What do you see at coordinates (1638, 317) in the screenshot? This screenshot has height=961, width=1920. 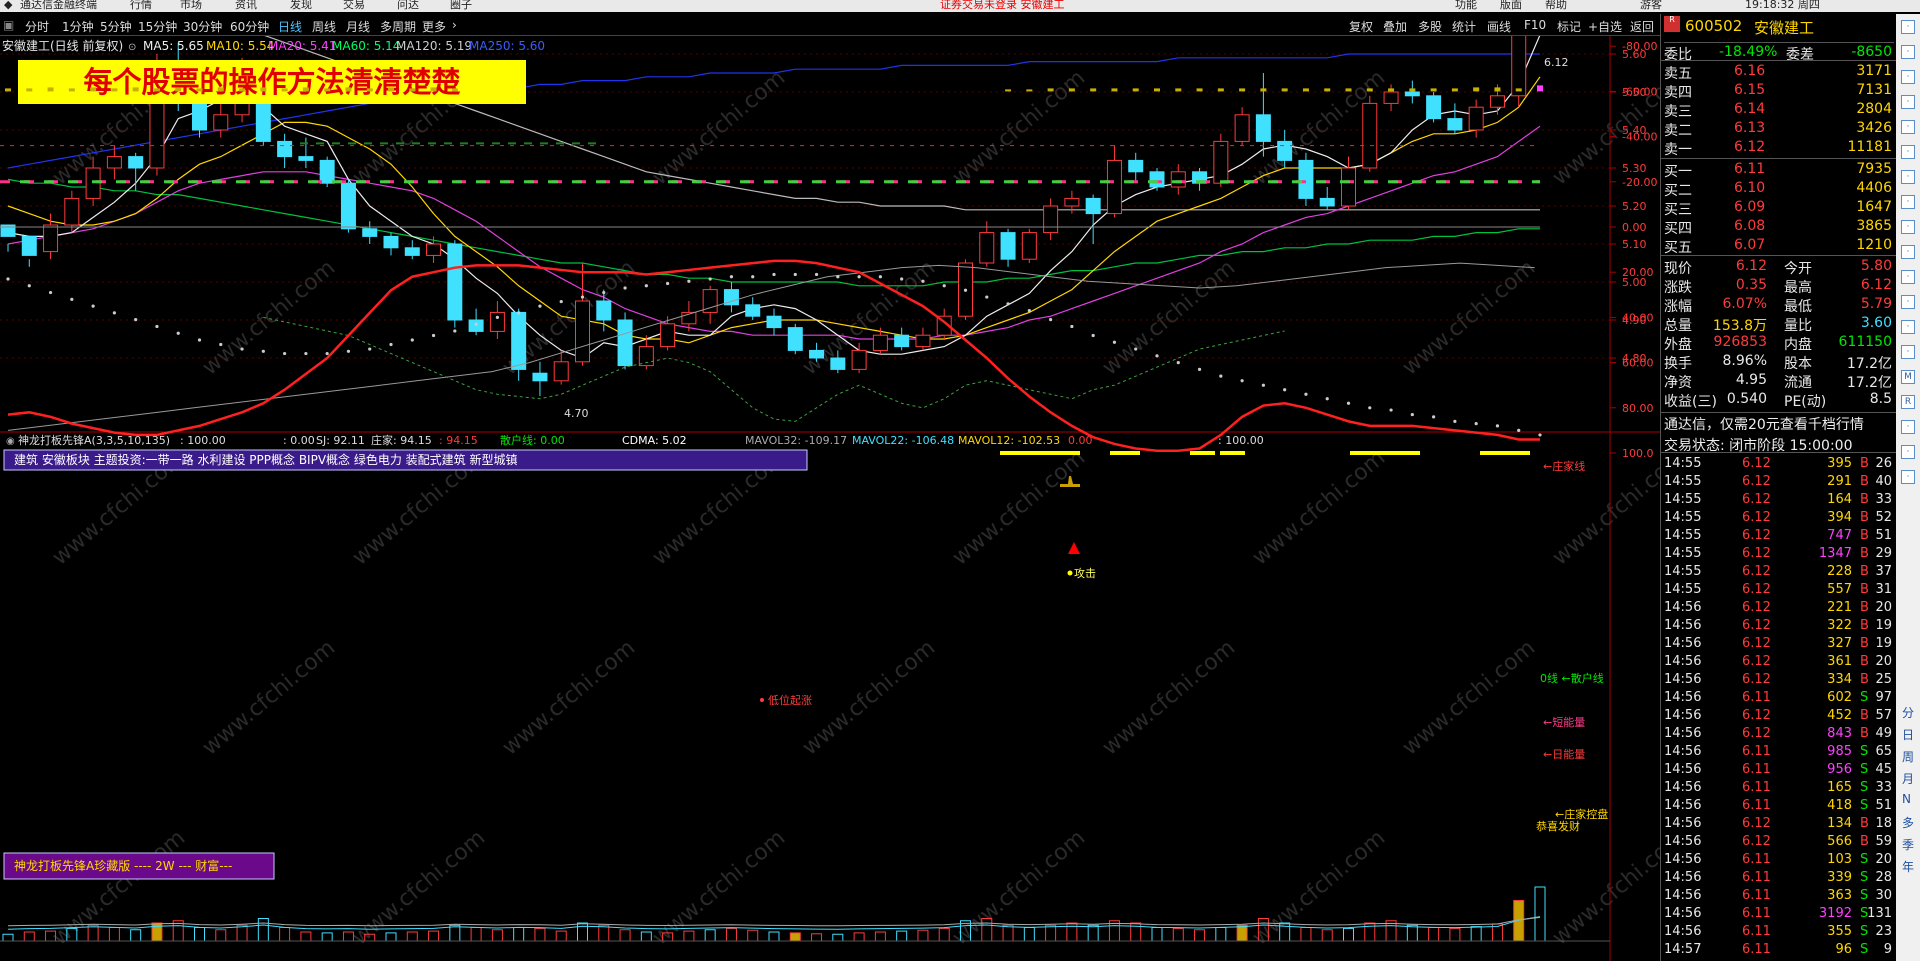 I see `indicator-tick-label: 40.00` at bounding box center [1638, 317].